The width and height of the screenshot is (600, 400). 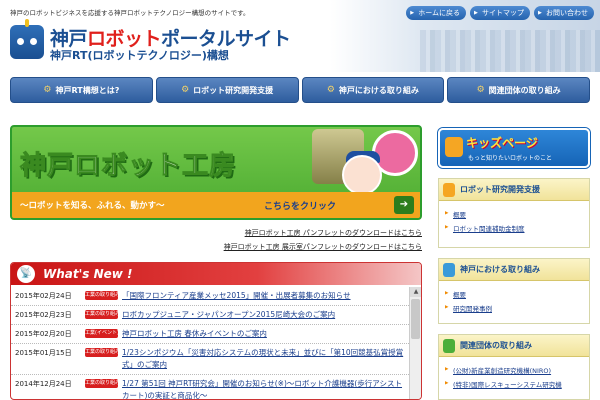 What do you see at coordinates (81, 90) in the screenshot?
I see `nav-item-about-rt: ⚙ 神戸RT構想とは?` at bounding box center [81, 90].